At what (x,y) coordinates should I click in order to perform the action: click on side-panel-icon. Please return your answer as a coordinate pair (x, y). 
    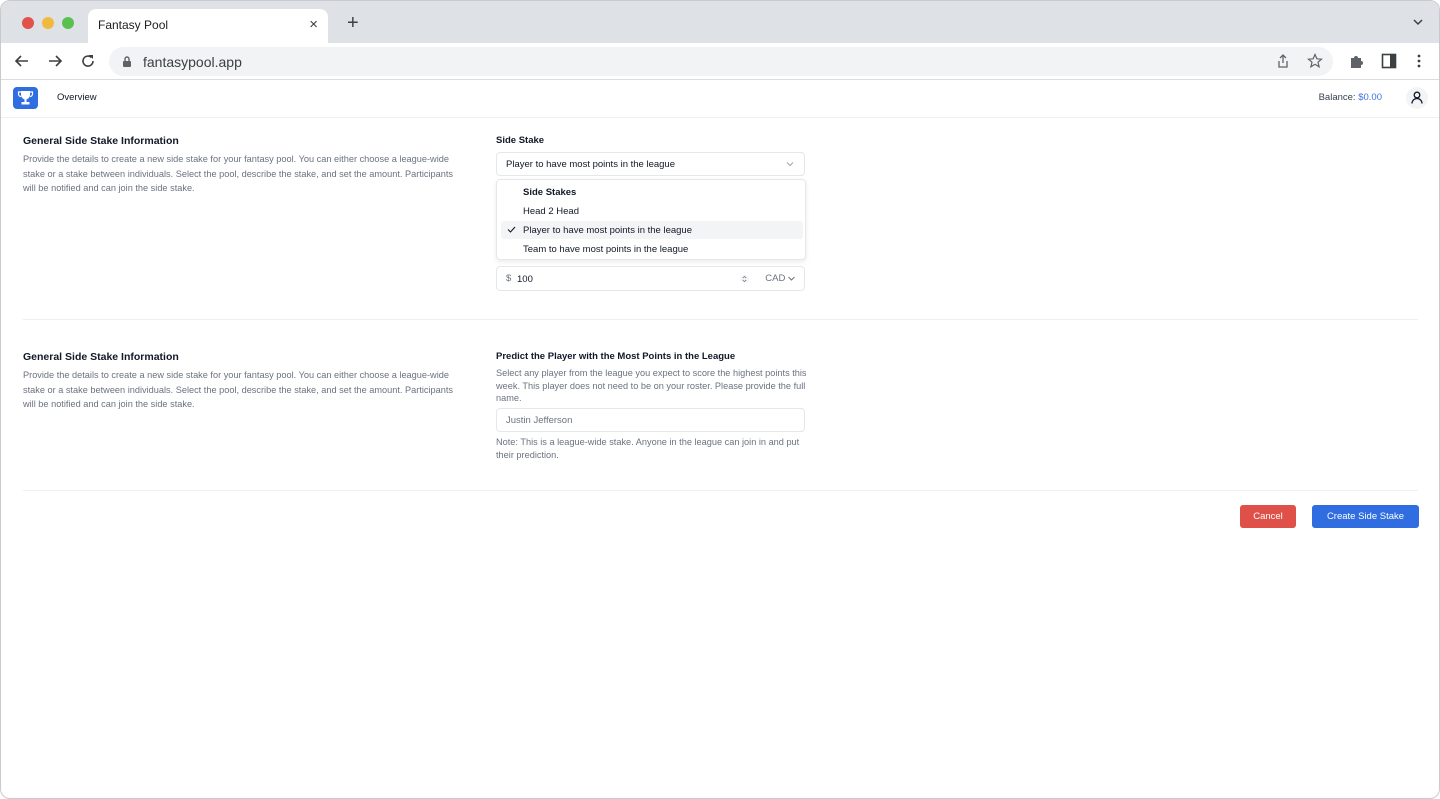
    Looking at the image, I should click on (1389, 61).